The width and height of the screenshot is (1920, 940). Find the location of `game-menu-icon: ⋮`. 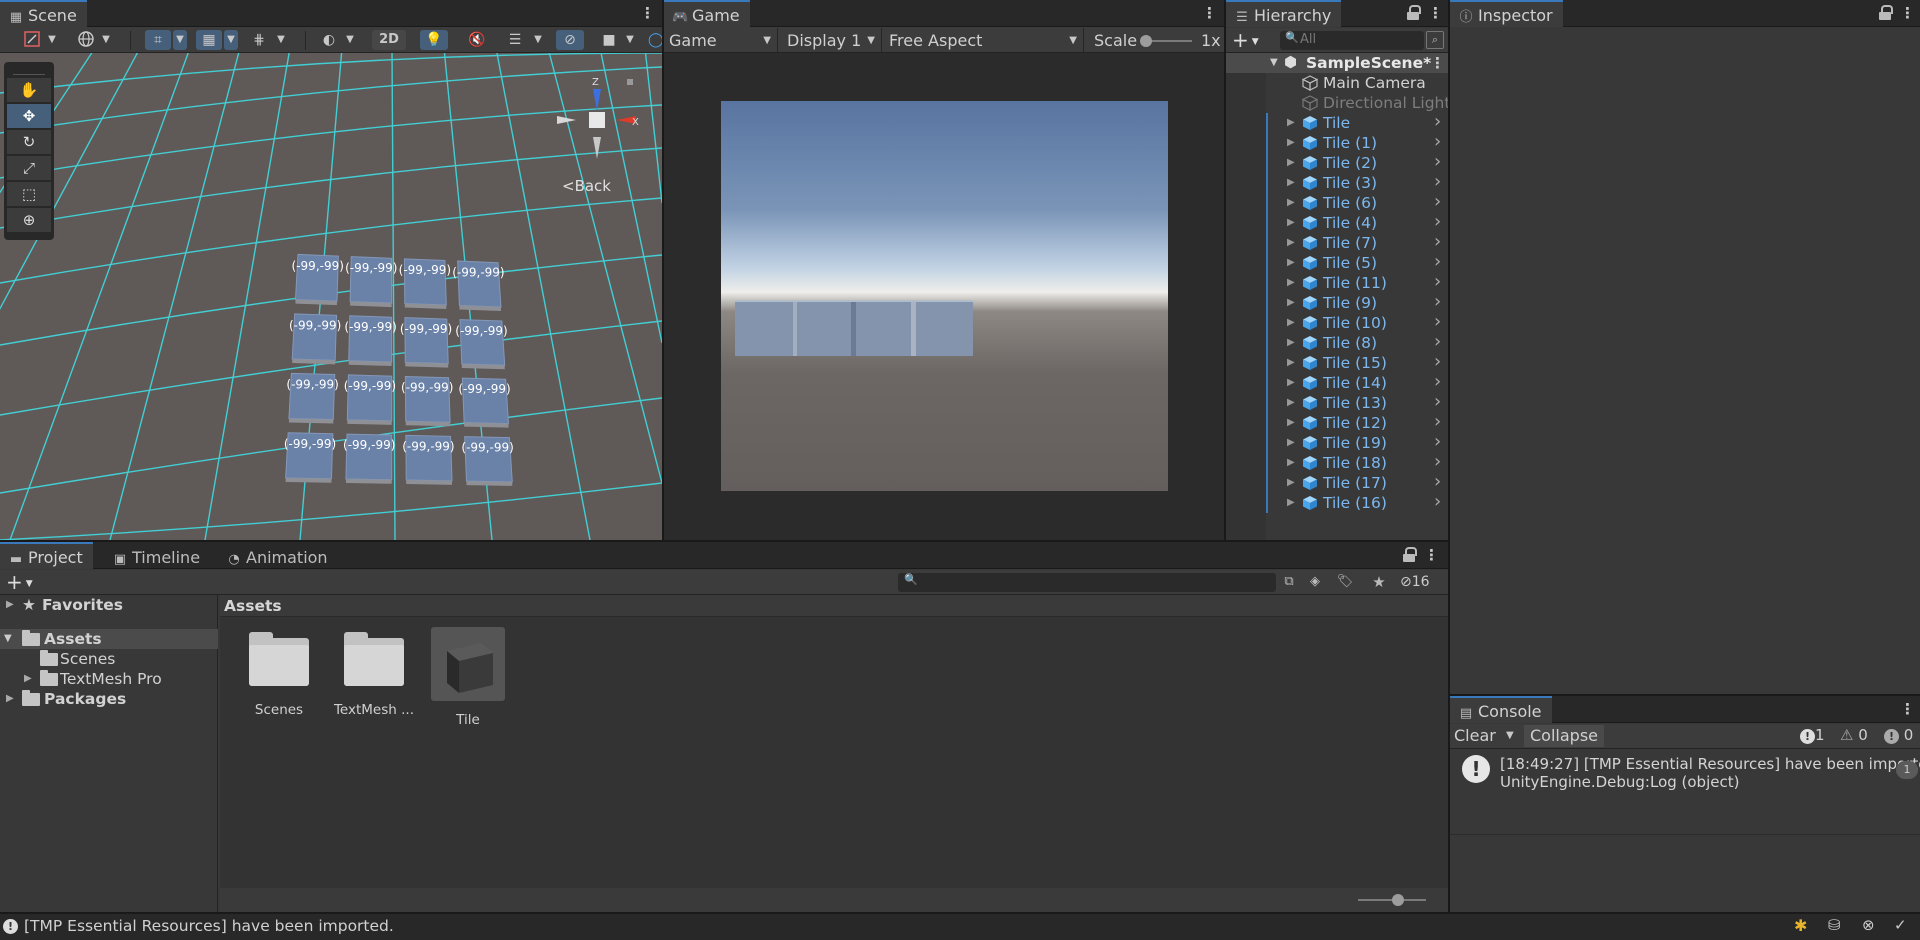

game-menu-icon: ⋮ is located at coordinates (1209, 13).